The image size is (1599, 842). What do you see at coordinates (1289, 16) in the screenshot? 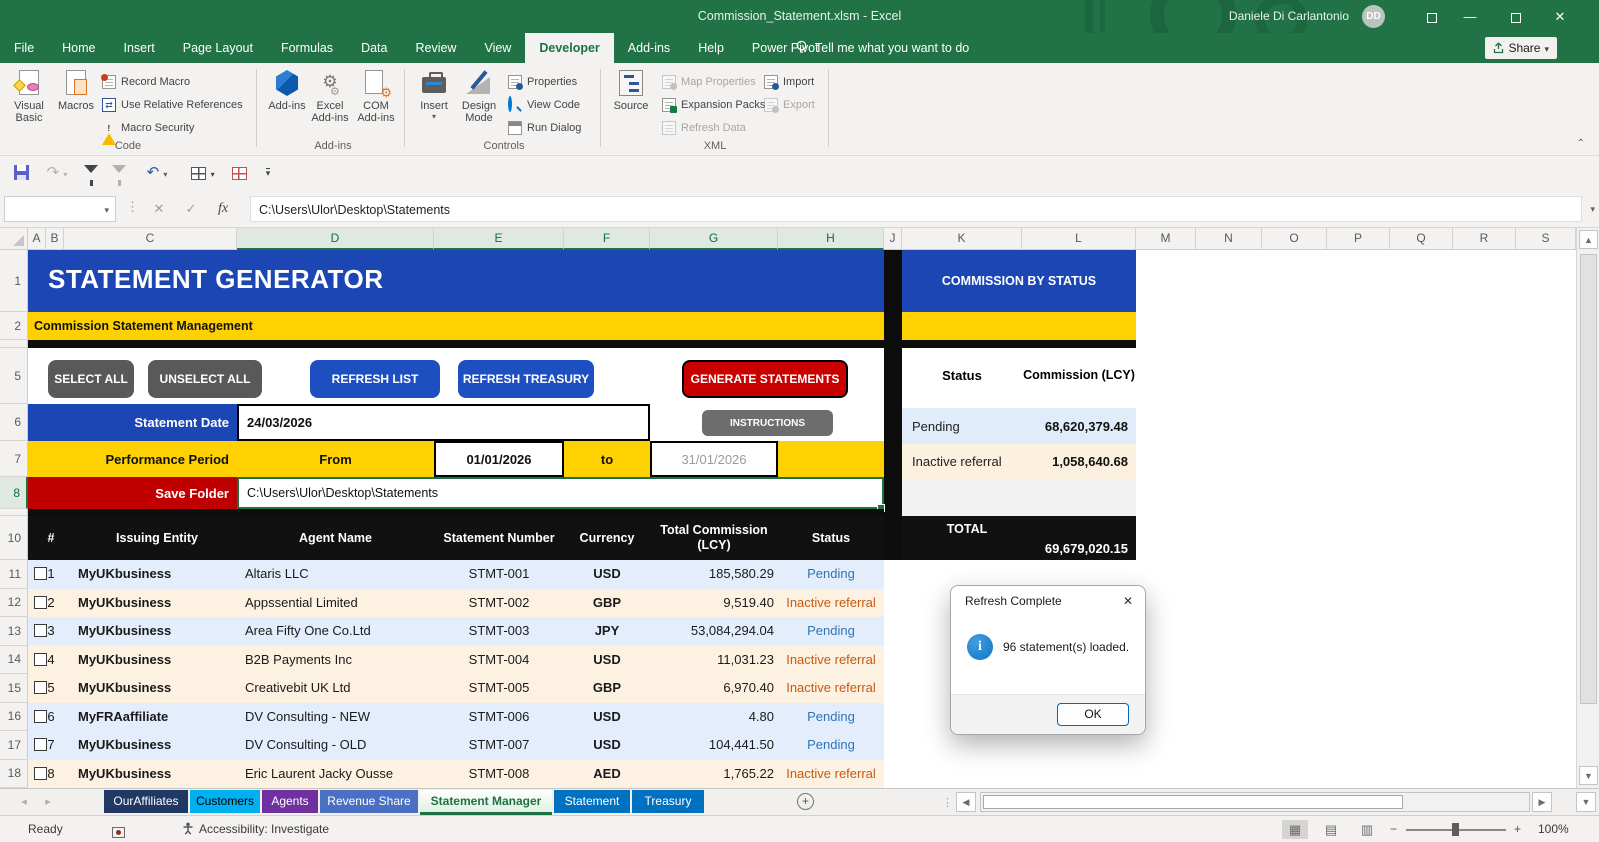
I see `user-name: Daniele Di Carlantonio` at bounding box center [1289, 16].